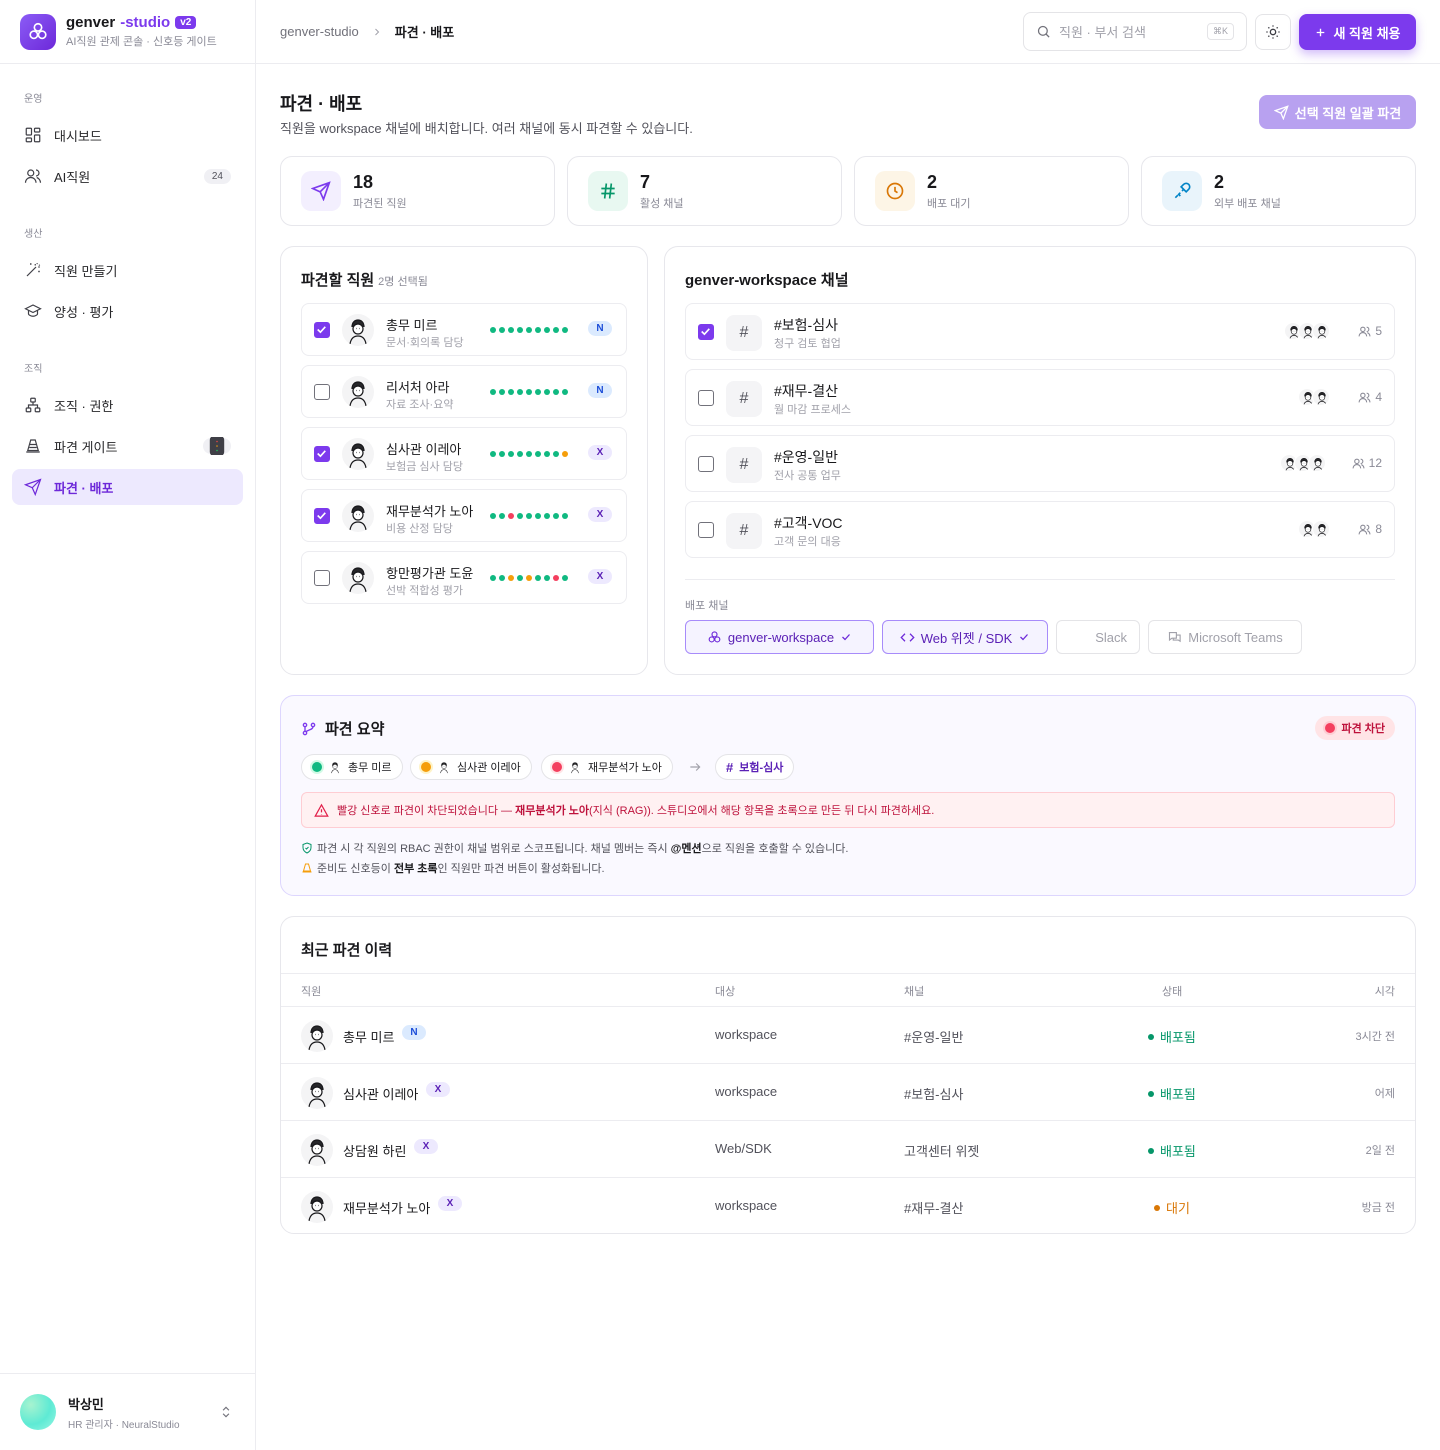  What do you see at coordinates (1040, 397) in the screenshot?
I see `channel-row: # #재무-결산 월 마감 프로세스 4` at bounding box center [1040, 397].